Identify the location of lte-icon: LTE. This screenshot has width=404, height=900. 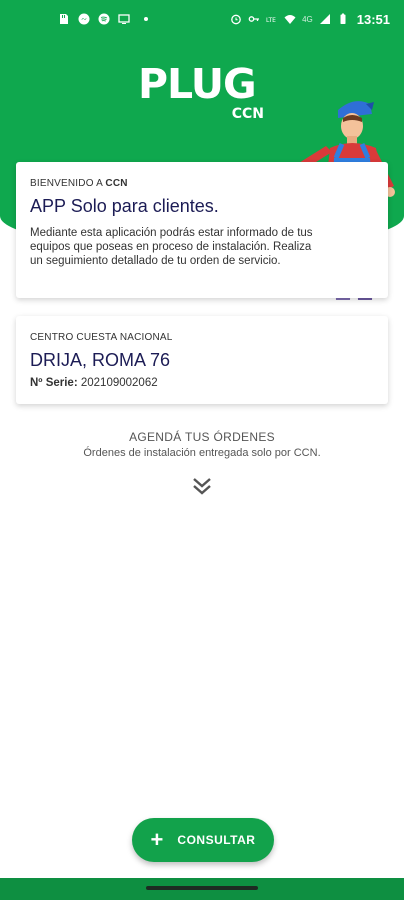
(271, 20).